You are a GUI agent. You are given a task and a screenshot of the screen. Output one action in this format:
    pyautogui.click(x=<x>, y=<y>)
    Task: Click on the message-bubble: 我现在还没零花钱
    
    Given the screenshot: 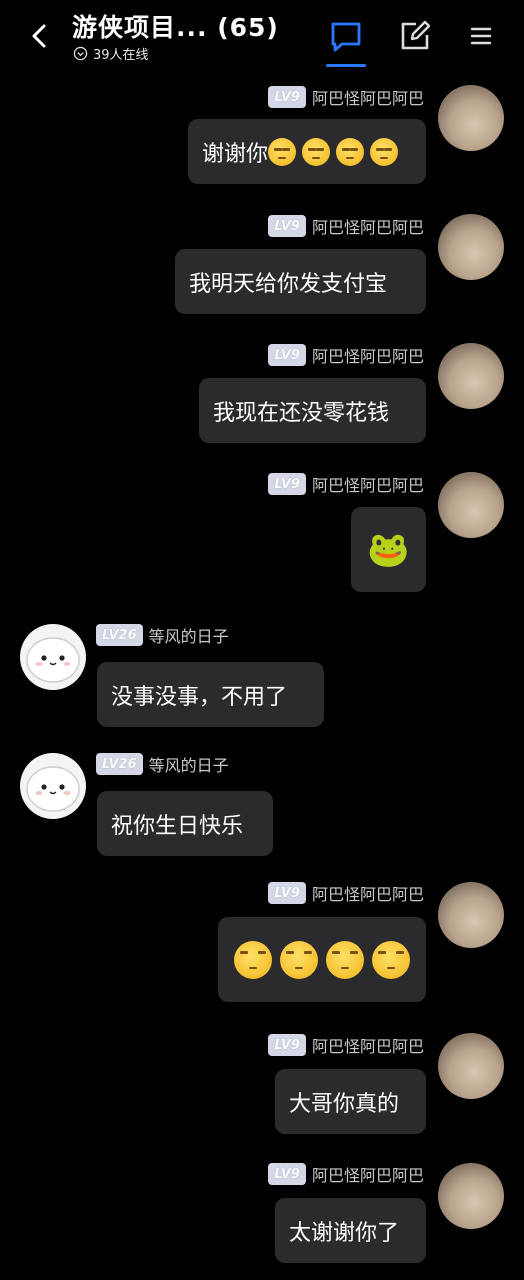 What is the action you would take?
    pyautogui.click(x=312, y=410)
    